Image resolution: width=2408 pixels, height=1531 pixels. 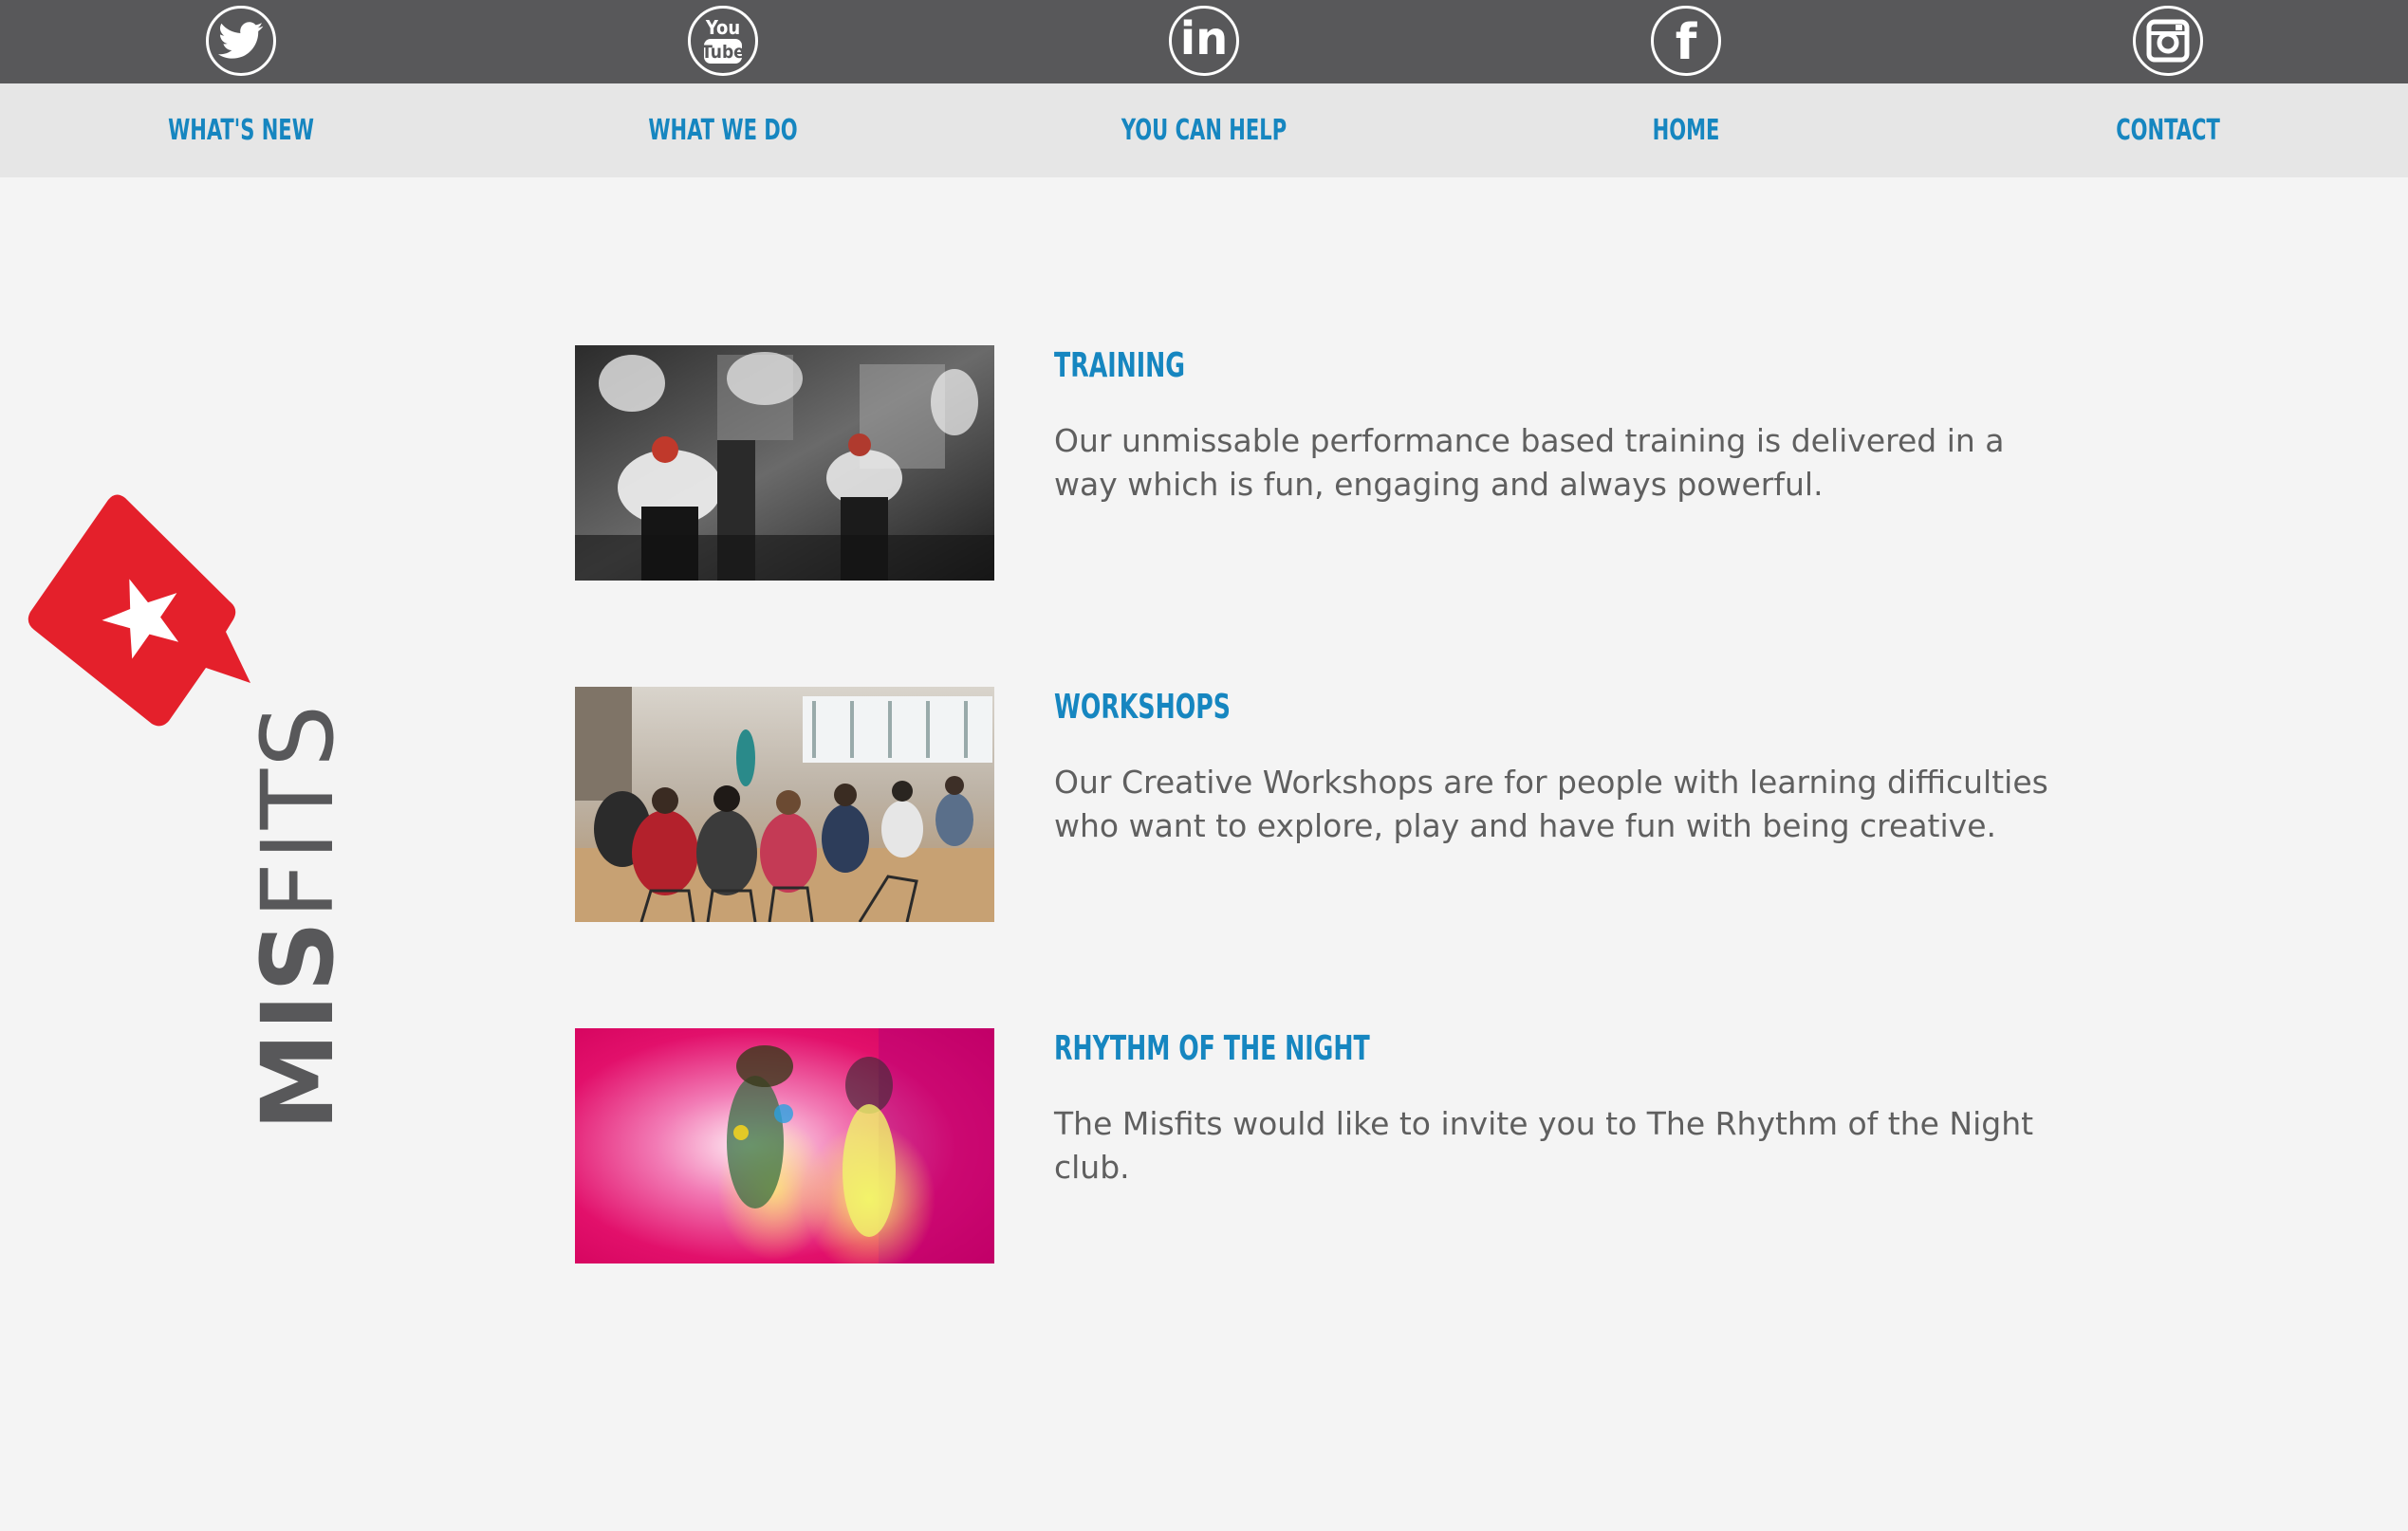 I want to click on linkedin-link: in, so click(x=1204, y=41).